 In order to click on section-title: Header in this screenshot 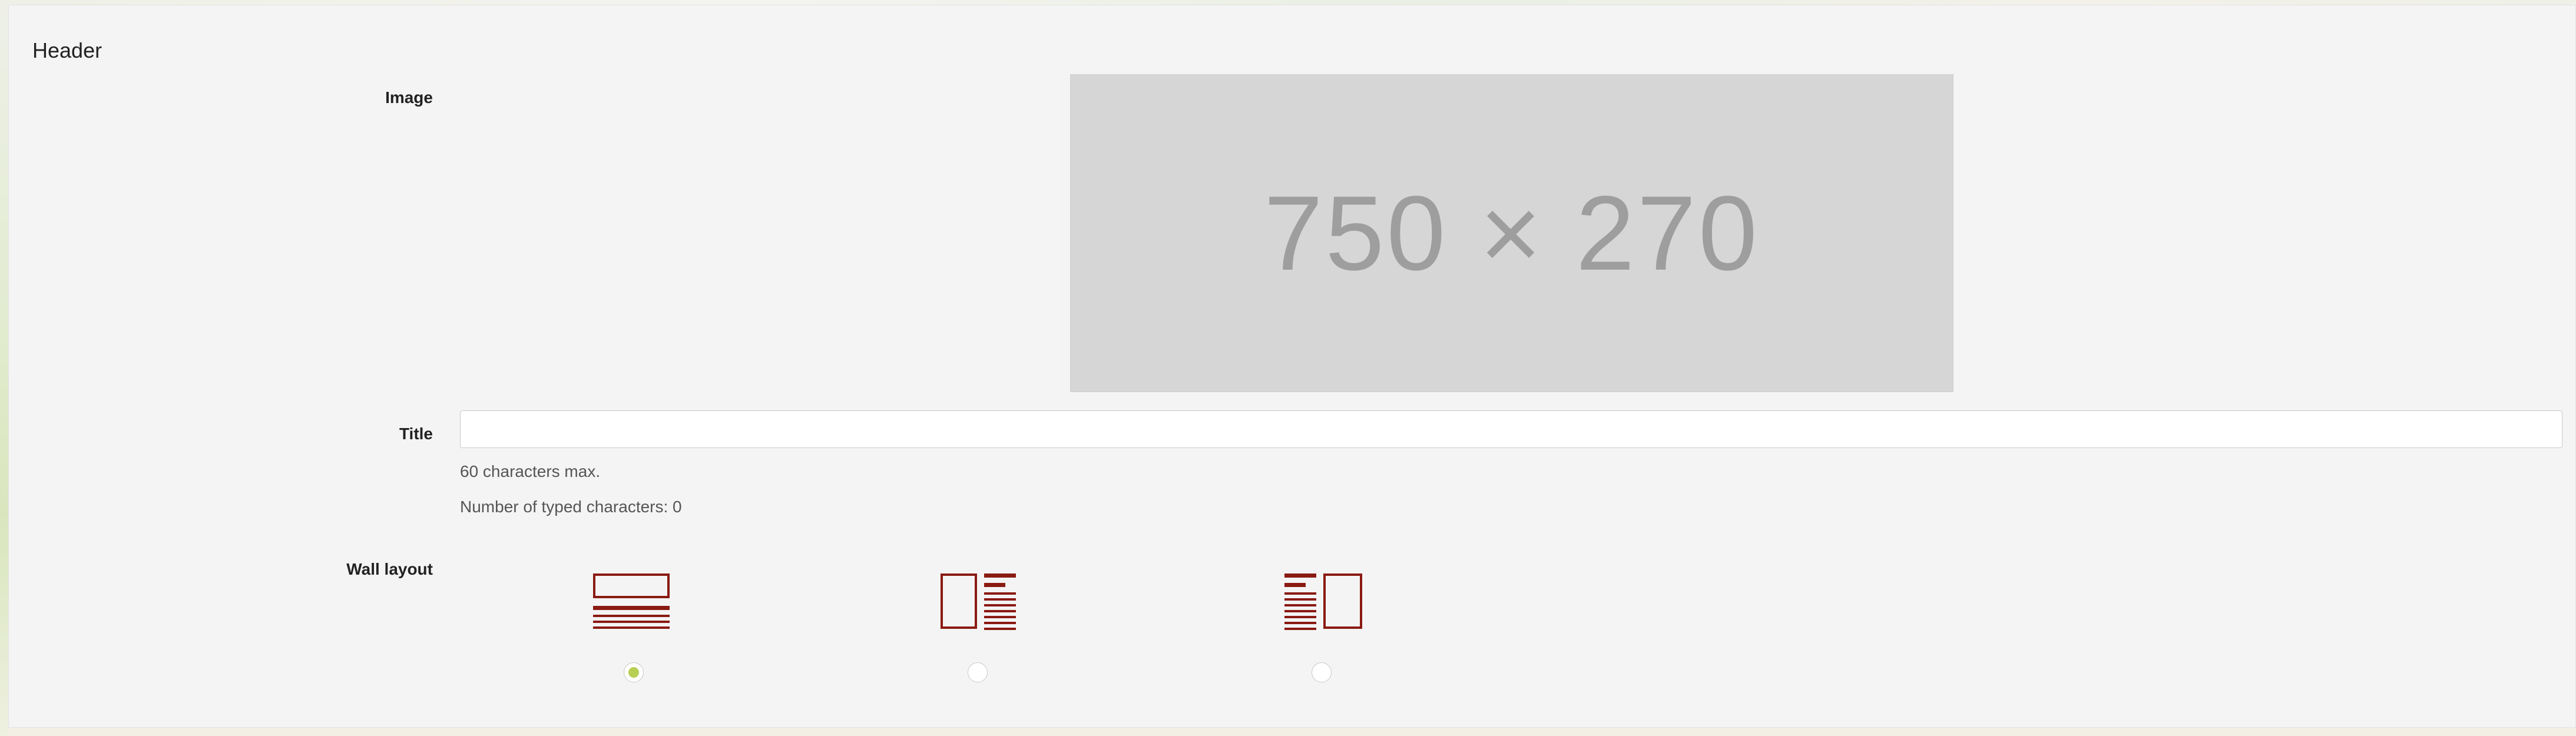, I will do `click(67, 50)`.